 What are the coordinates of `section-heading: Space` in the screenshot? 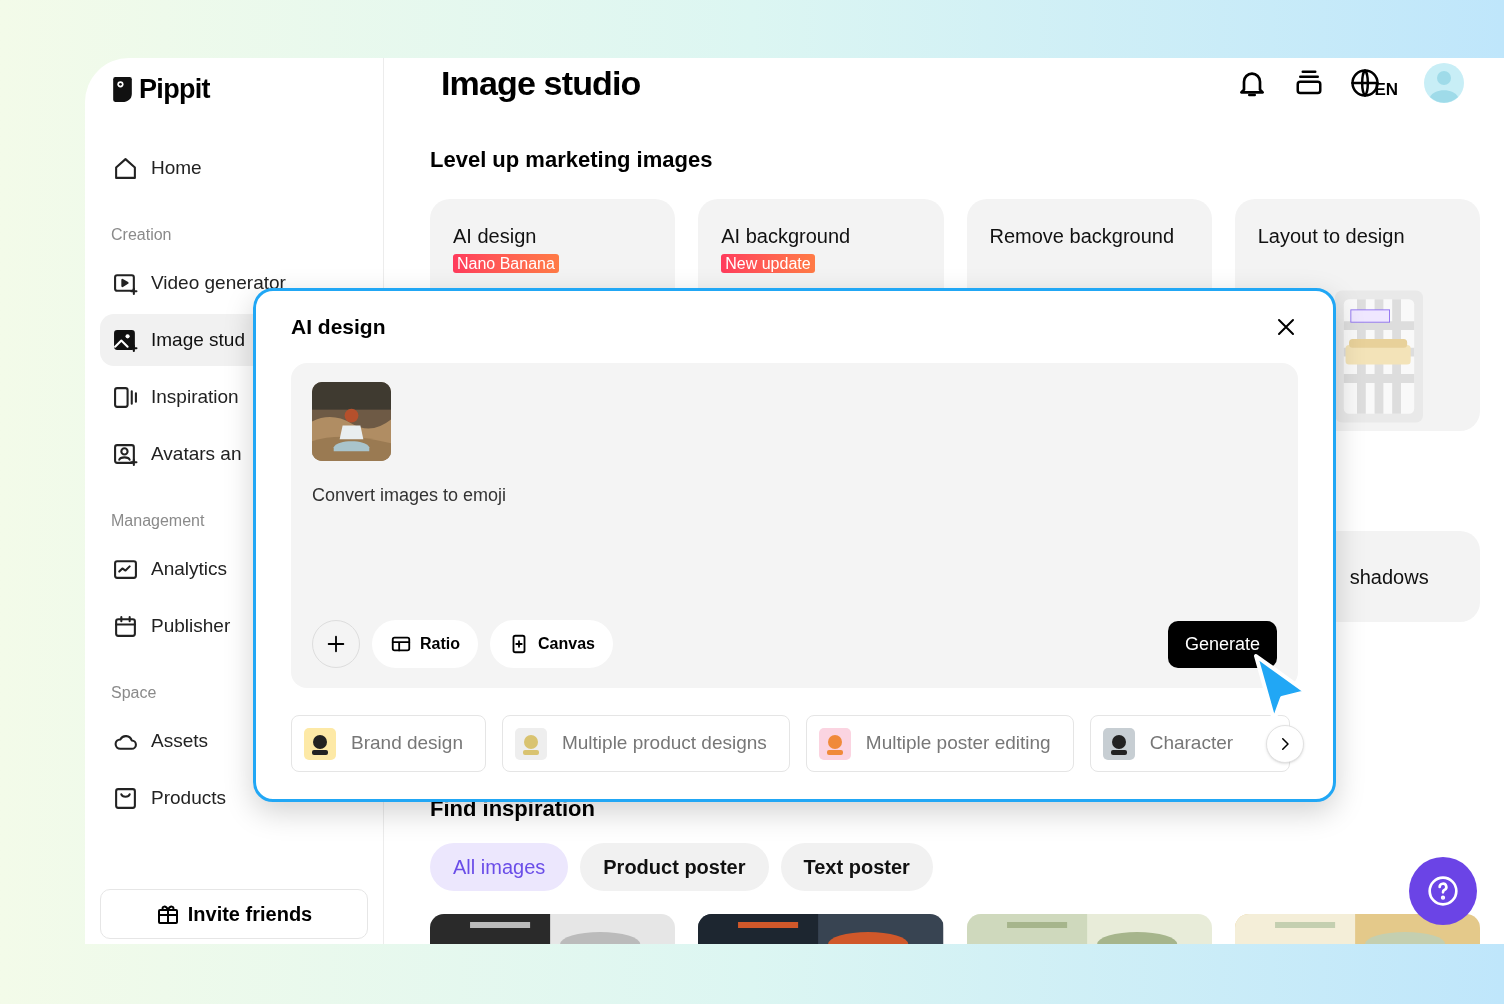 It's located at (134, 693).